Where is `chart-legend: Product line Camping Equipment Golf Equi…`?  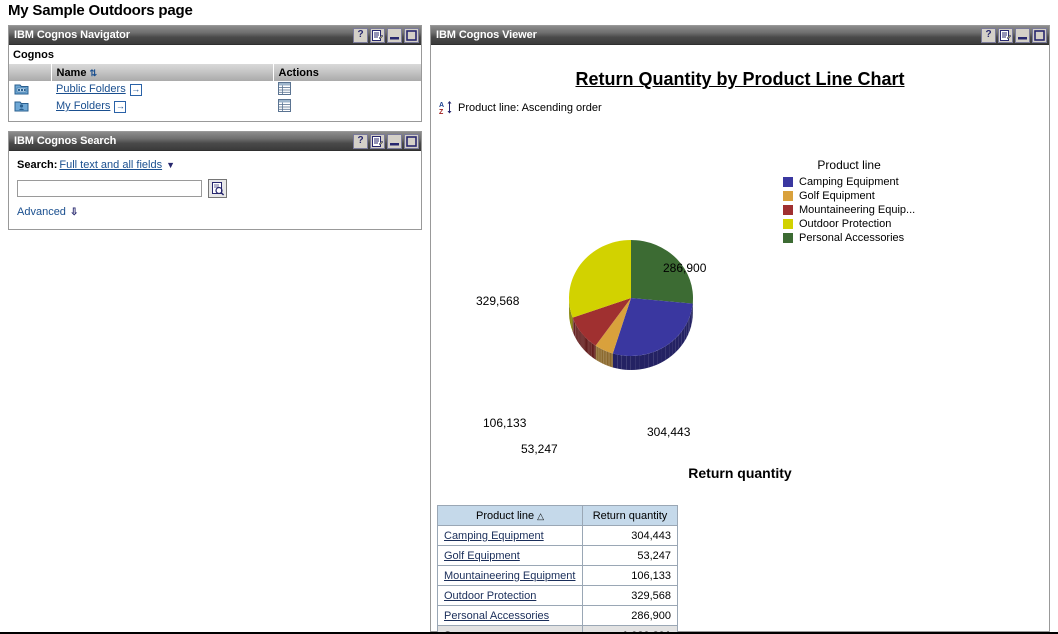
chart-legend: Product line Camping Equipment Golf Equi… is located at coordinates (849, 201).